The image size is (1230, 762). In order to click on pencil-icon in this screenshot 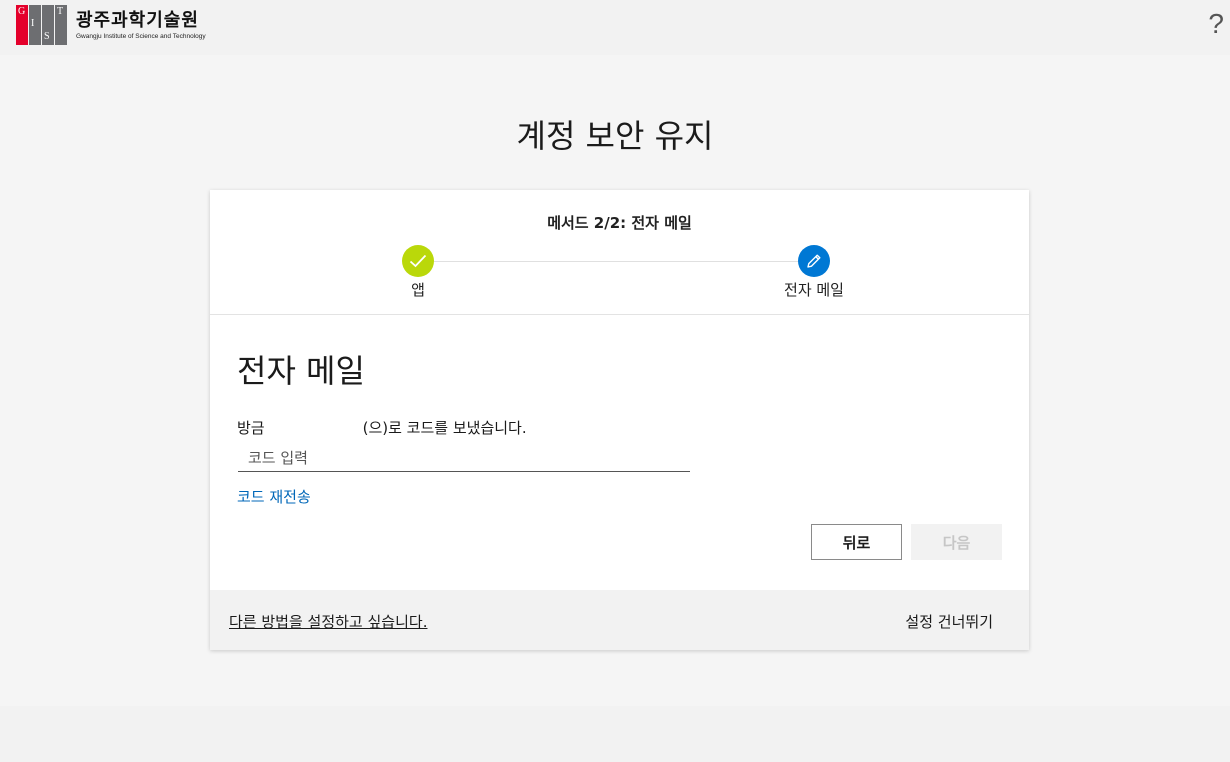, I will do `click(814, 261)`.